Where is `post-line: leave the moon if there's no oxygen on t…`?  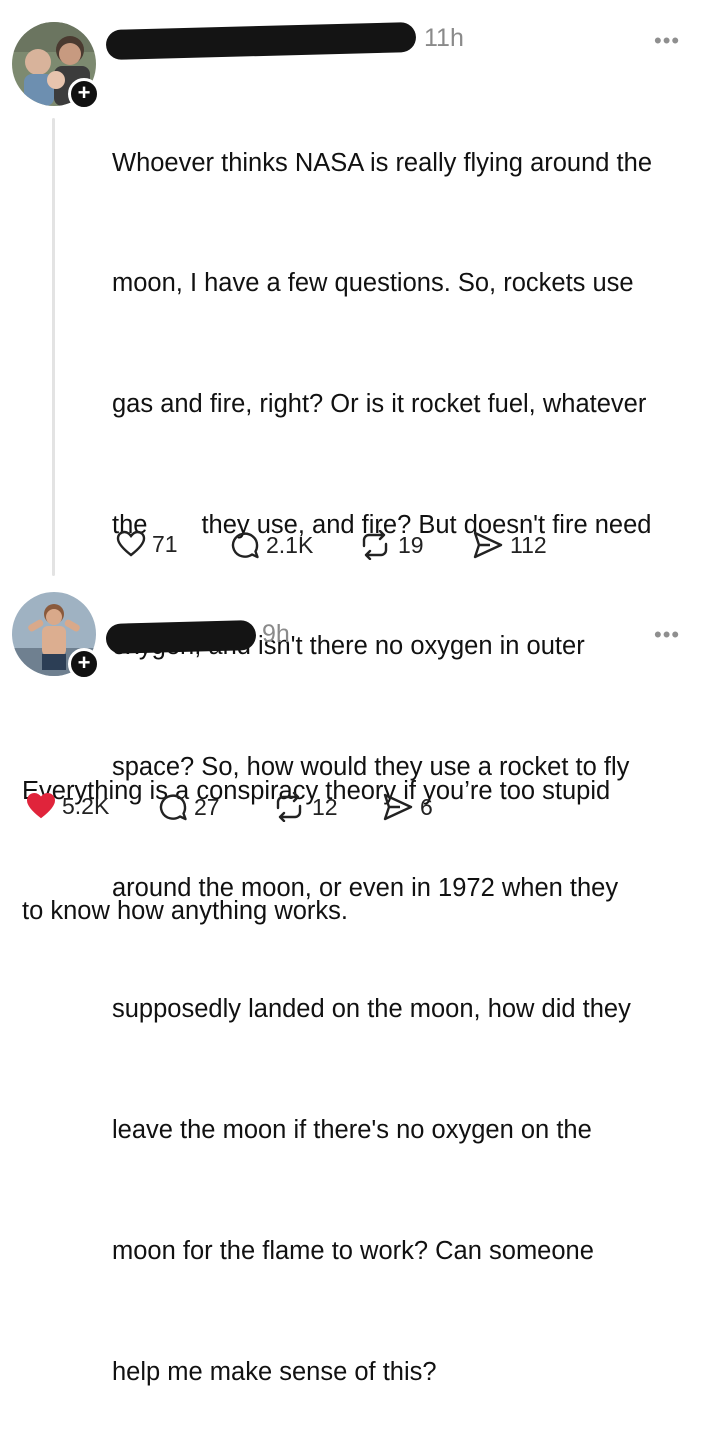 post-line: leave the moon if there's no oxygen on t… is located at coordinates (352, 1129).